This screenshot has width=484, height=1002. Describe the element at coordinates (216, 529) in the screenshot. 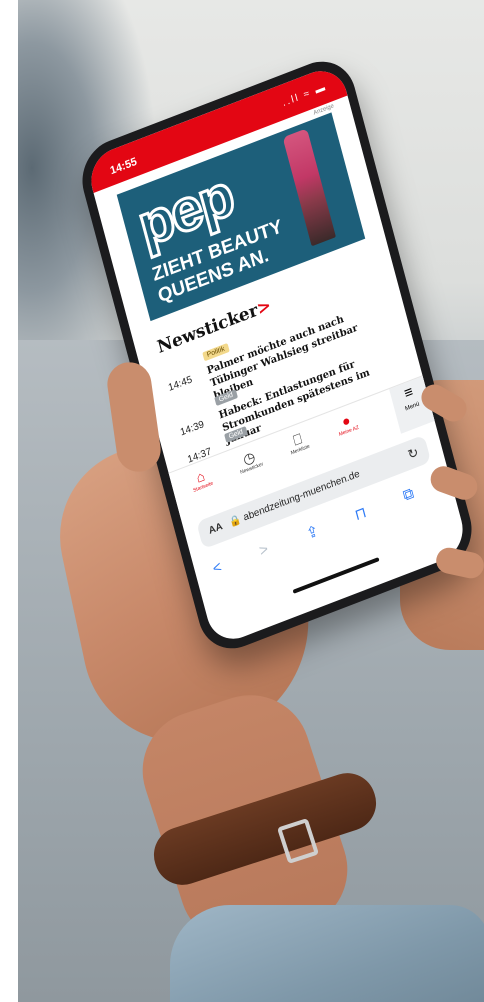

I see `reader-settings-button: AA` at that location.